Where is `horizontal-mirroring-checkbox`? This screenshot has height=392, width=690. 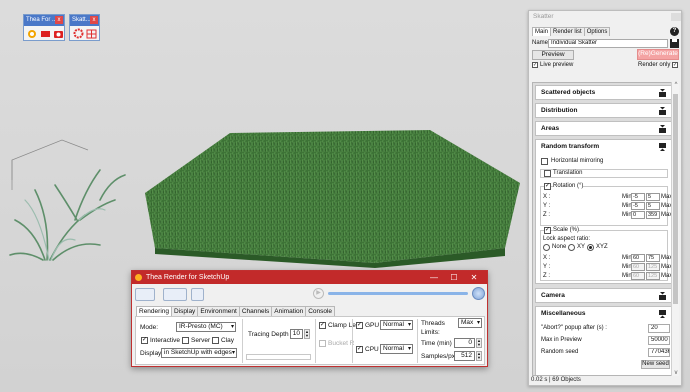 horizontal-mirroring-checkbox is located at coordinates (544, 161).